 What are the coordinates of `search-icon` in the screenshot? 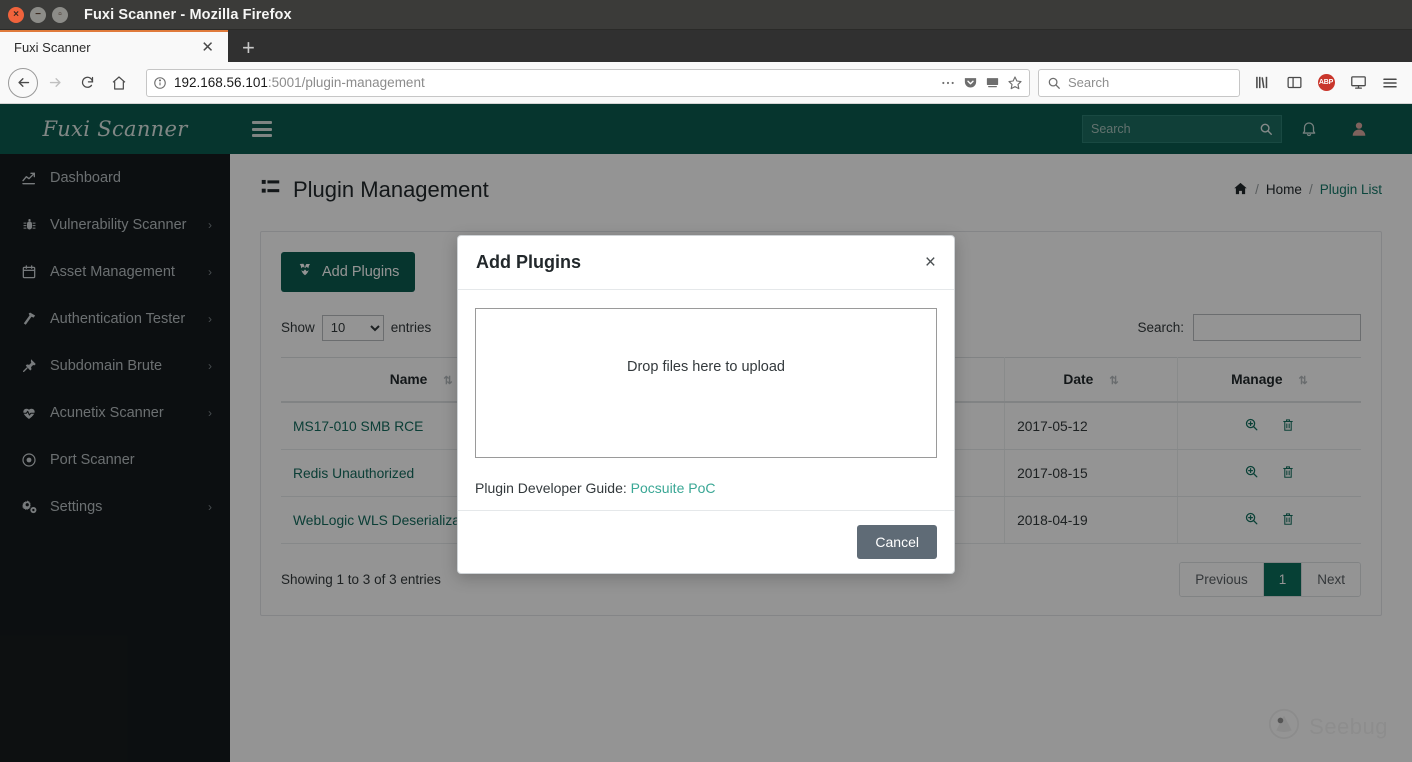 It's located at (1054, 83).